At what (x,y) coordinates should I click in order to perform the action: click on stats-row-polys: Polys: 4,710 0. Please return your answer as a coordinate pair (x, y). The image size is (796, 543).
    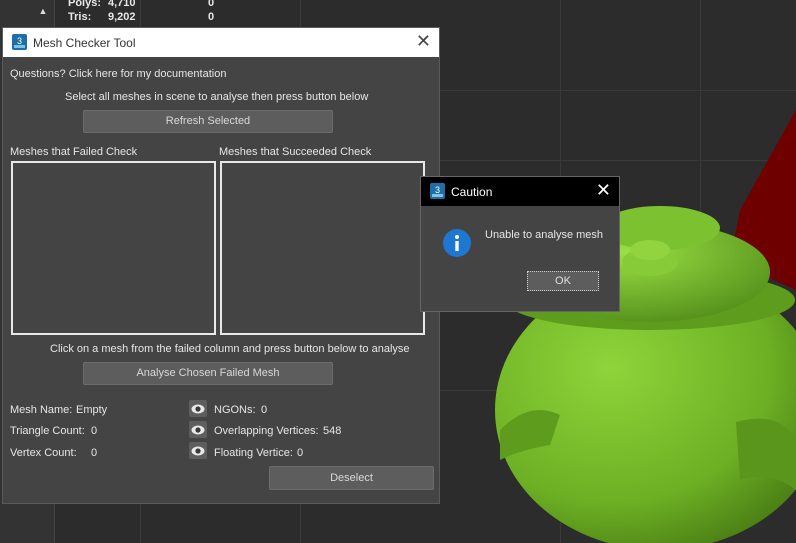
    Looking at the image, I should click on (153, 5).